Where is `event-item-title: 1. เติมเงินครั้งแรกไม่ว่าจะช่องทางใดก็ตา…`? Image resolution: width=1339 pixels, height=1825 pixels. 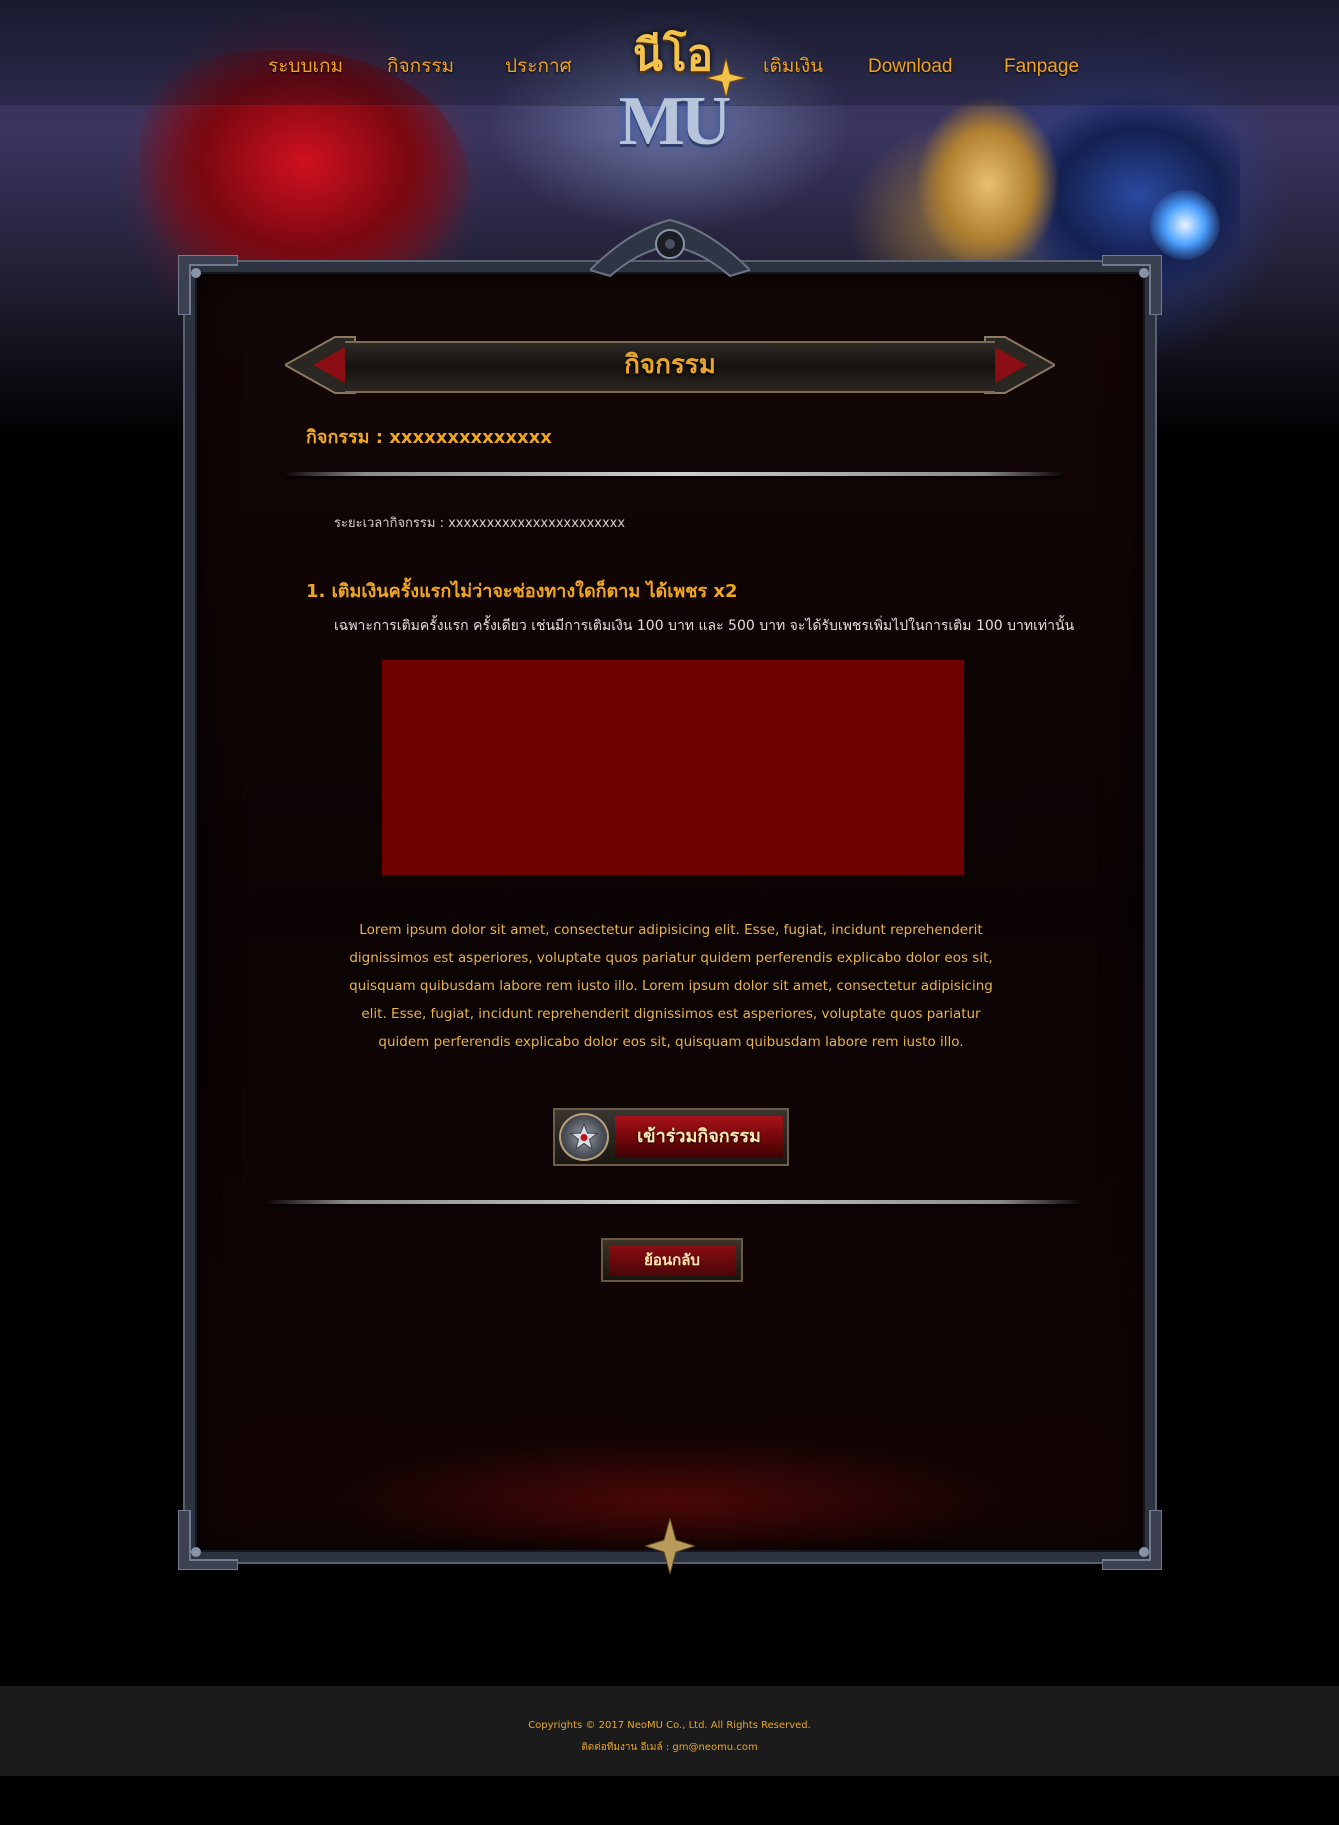 event-item-title: 1. เติมเงินครั้งแรกไม่ว่าจะช่องทางใดก็ตา… is located at coordinates (522, 591).